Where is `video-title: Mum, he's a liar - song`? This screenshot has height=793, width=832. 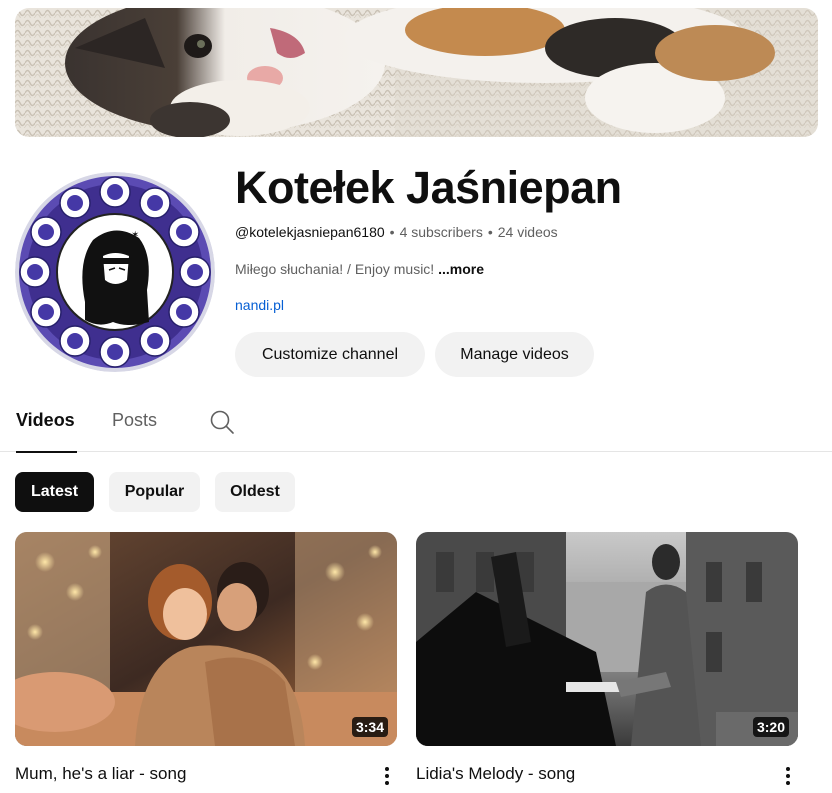 video-title: Mum, he's a liar - song is located at coordinates (100, 774).